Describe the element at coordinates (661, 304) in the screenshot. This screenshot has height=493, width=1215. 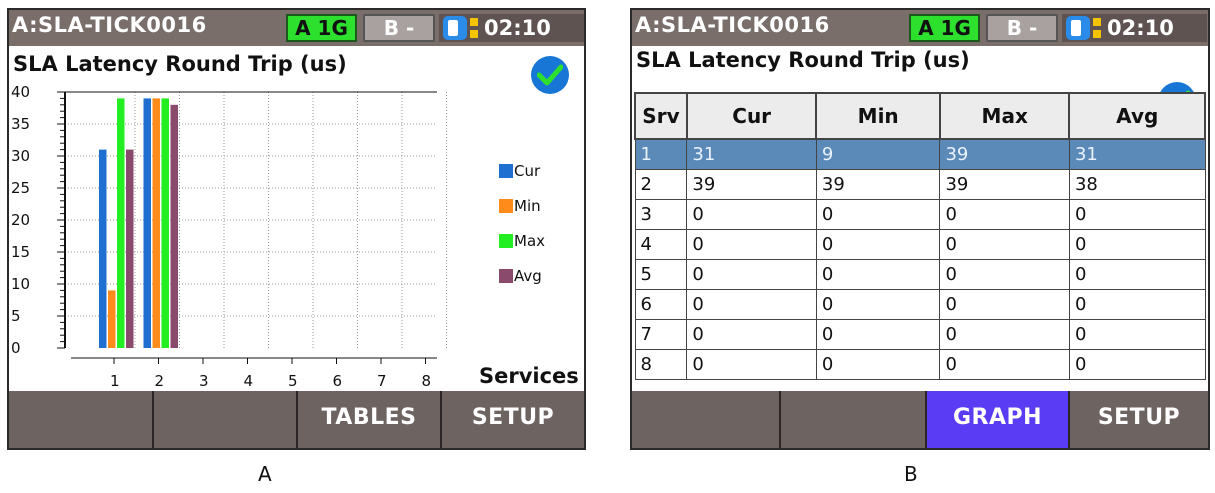
I see `cell-srv: 6` at that location.